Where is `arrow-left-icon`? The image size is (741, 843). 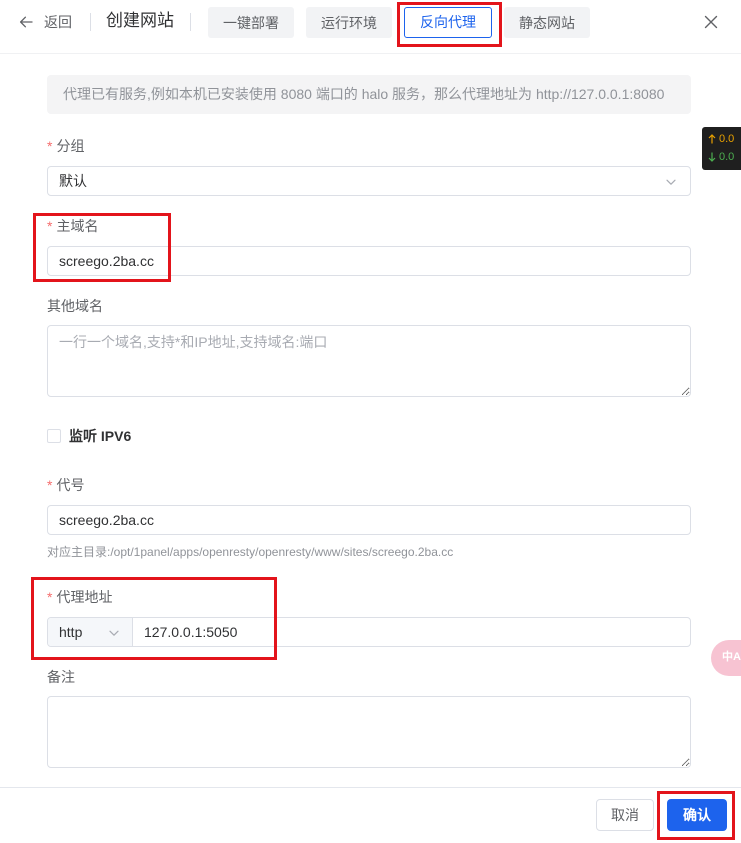 arrow-left-icon is located at coordinates (26, 22).